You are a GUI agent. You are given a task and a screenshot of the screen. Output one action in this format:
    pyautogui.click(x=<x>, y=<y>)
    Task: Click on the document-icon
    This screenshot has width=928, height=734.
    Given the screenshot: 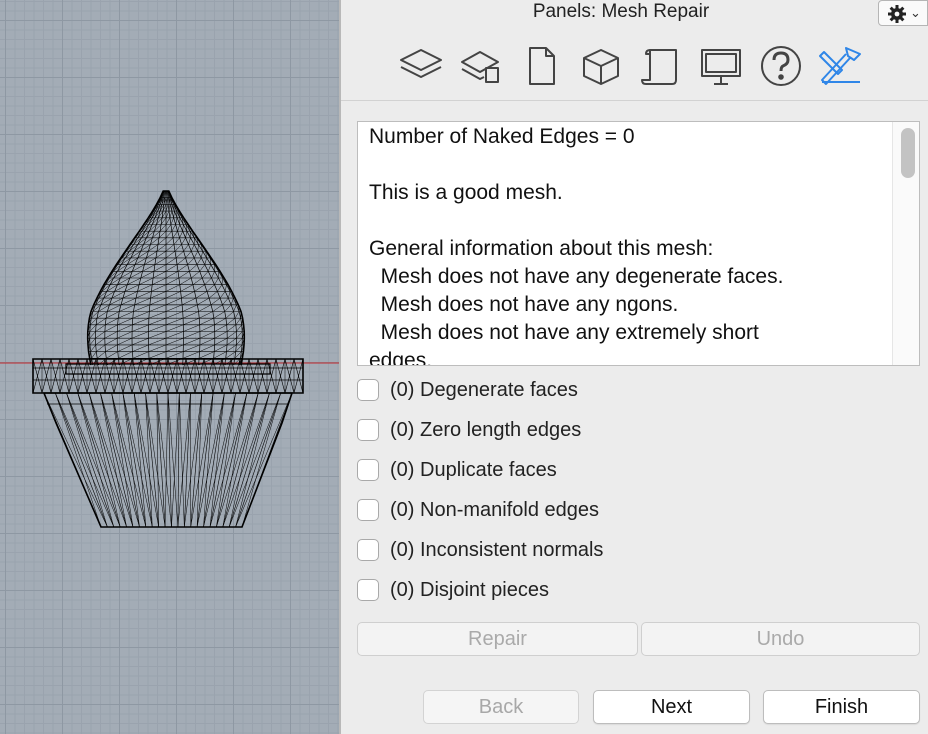 What is the action you would take?
    pyautogui.click(x=541, y=66)
    